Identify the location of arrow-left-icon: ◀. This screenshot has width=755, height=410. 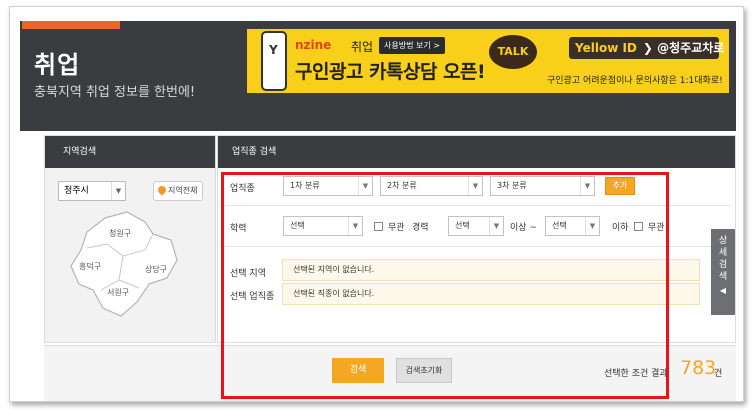
(723, 290).